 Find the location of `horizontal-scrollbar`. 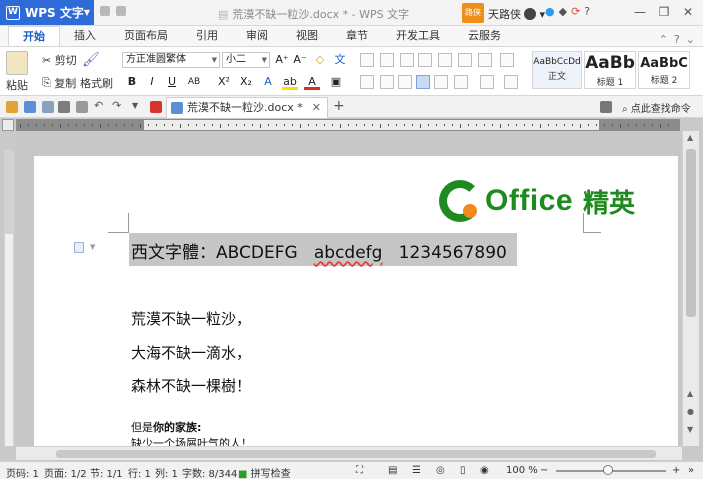

horizontal-scrollbar is located at coordinates (349, 453).